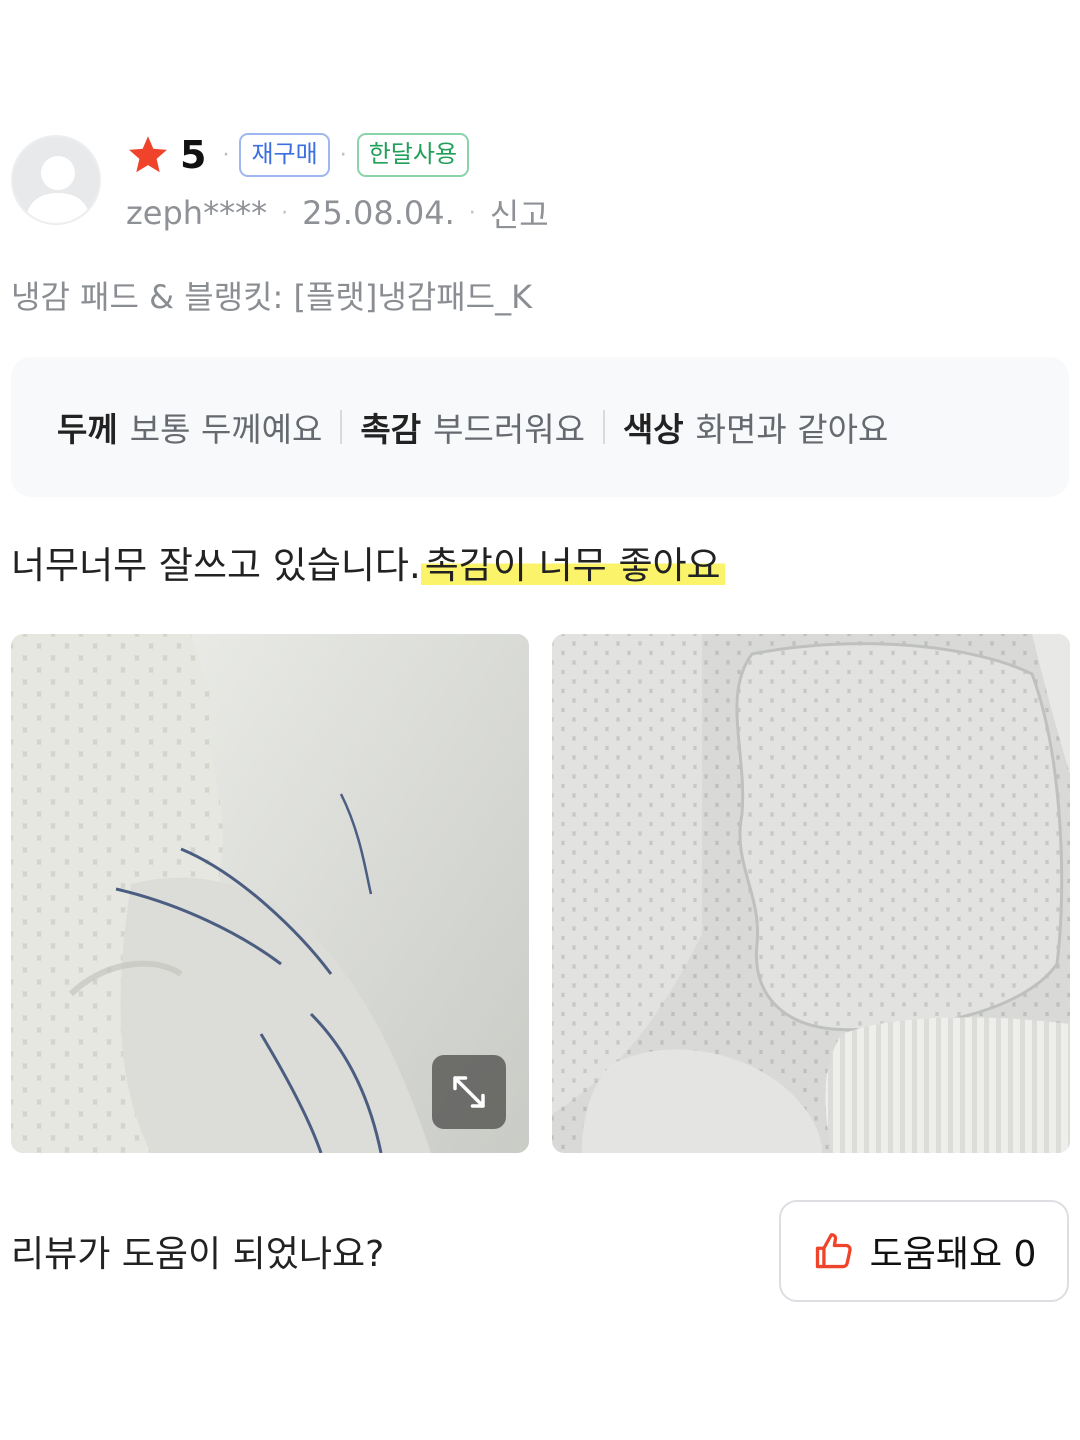  I want to click on expand-photo-button, so click(469, 1092).